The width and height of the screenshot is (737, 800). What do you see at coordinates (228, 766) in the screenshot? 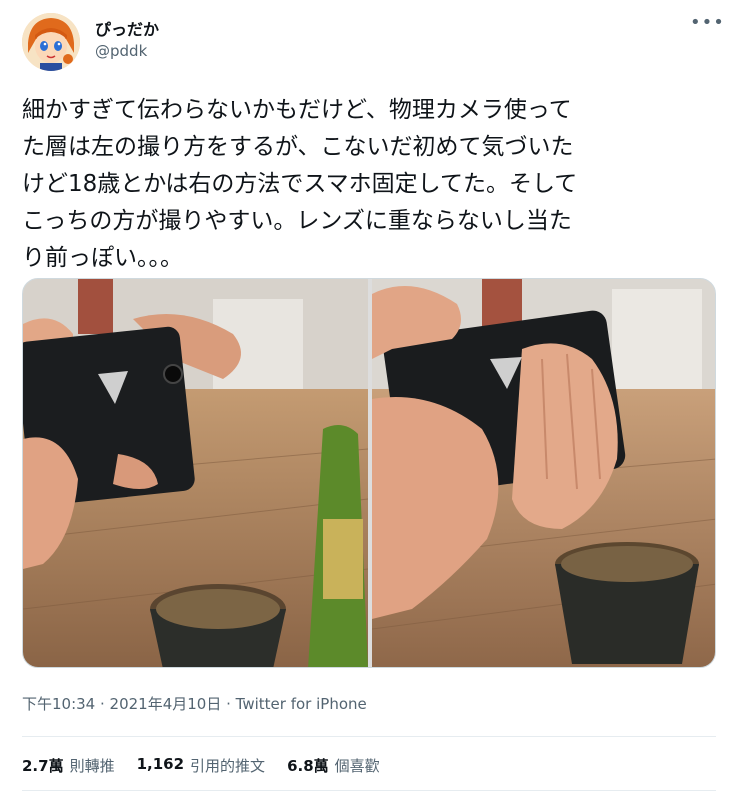
I see `quote-count-label: 引用的推文` at bounding box center [228, 766].